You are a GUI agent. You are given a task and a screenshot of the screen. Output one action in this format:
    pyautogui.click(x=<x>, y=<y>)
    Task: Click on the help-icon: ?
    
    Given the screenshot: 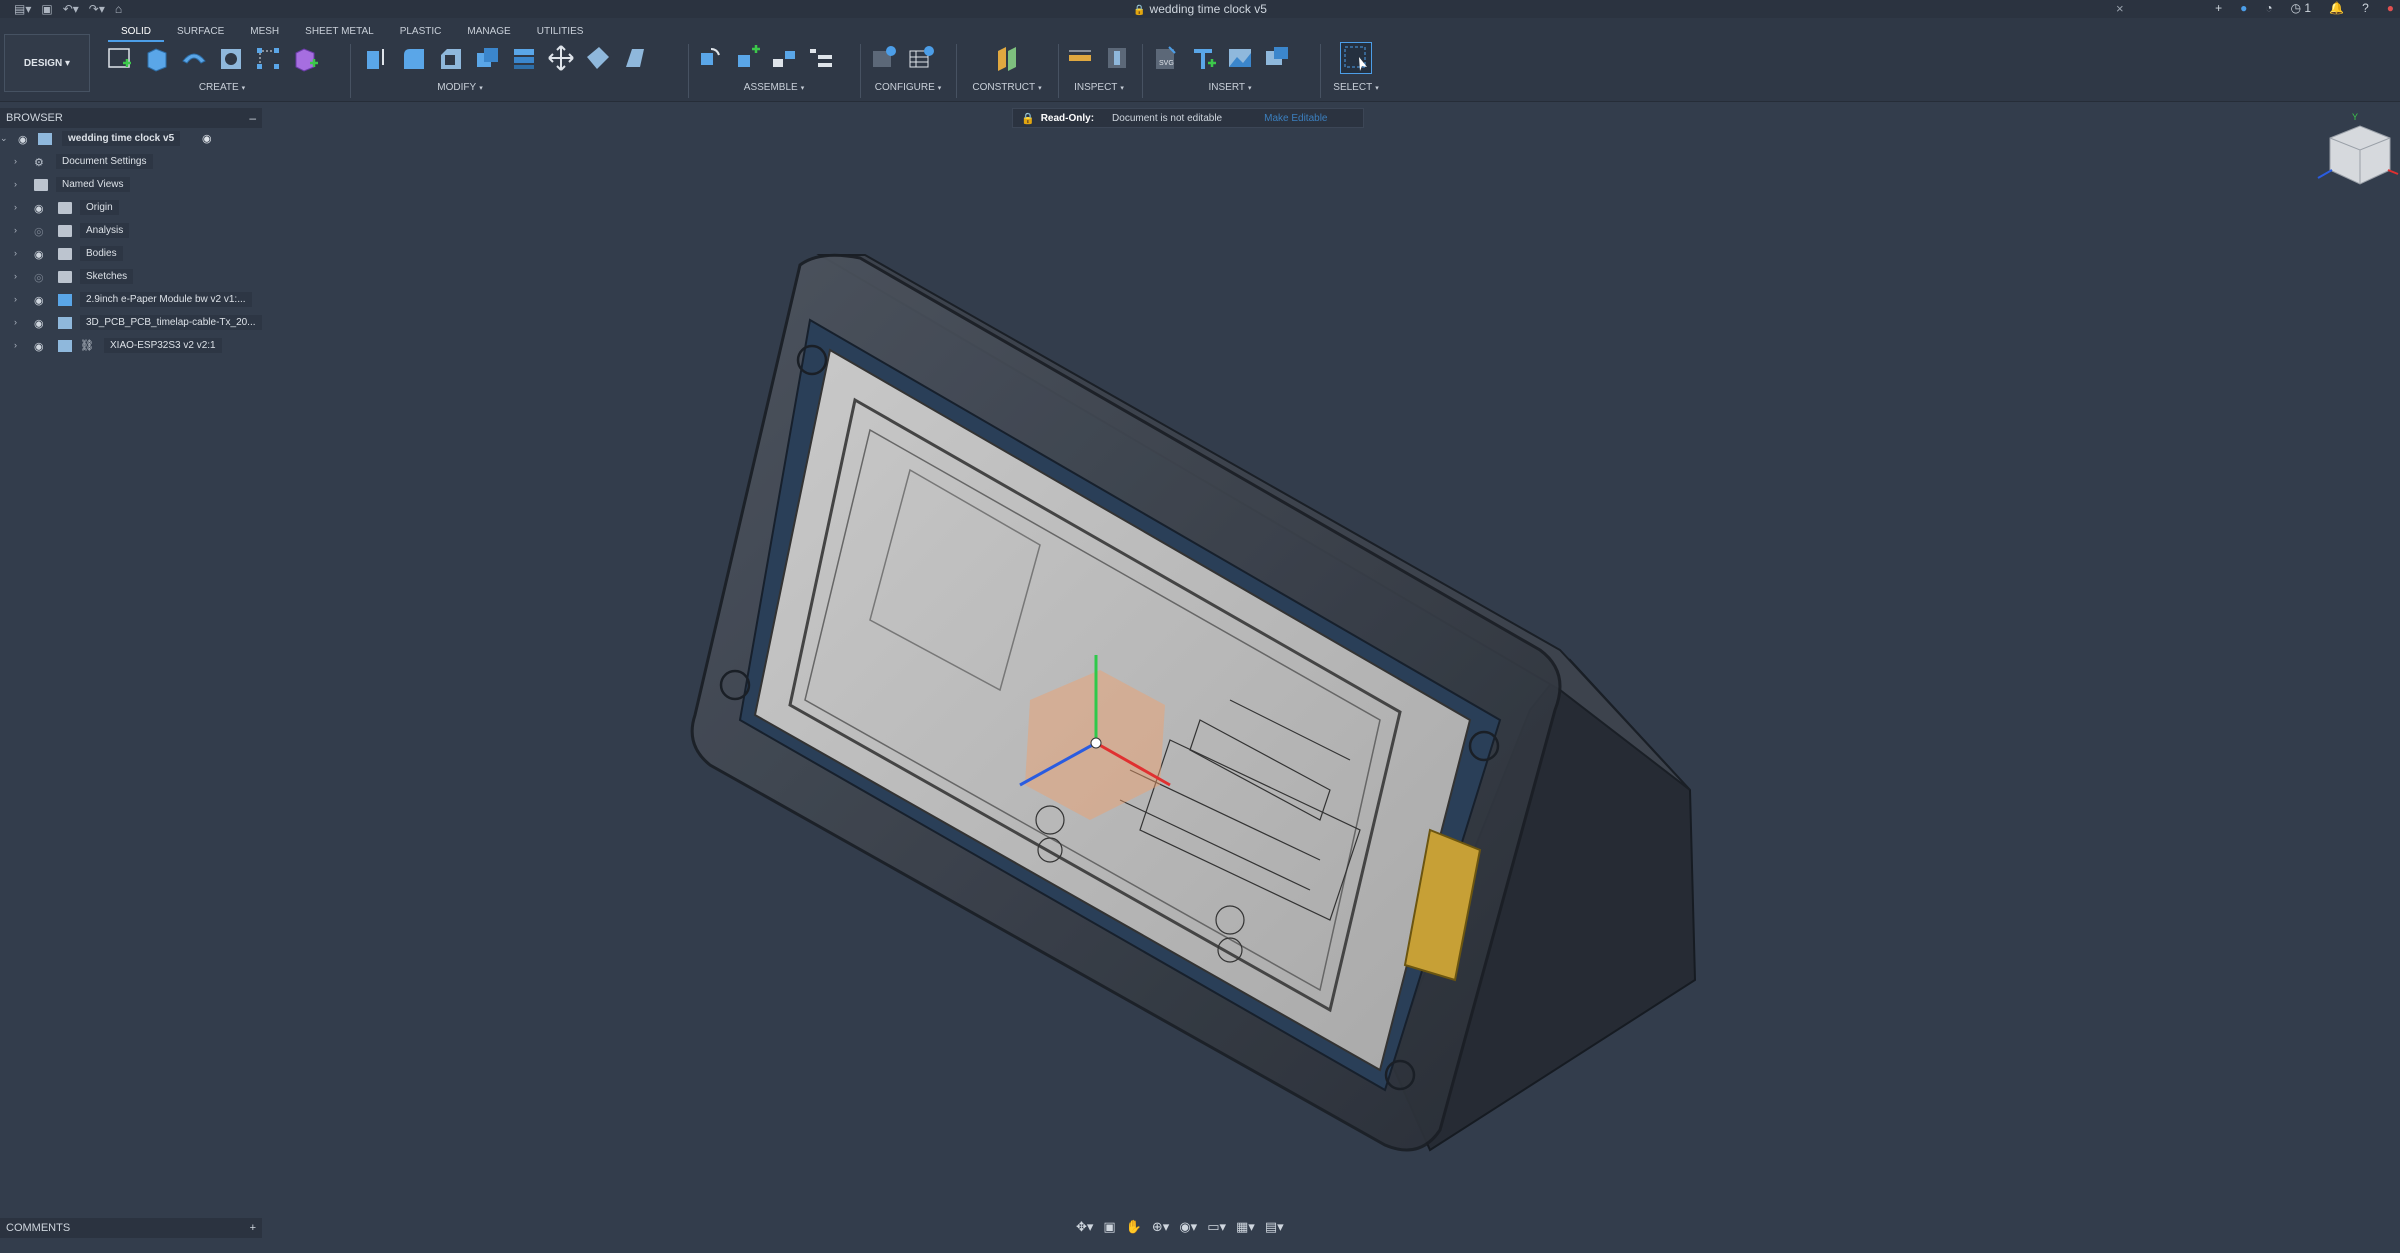 What is the action you would take?
    pyautogui.click(x=2365, y=8)
    